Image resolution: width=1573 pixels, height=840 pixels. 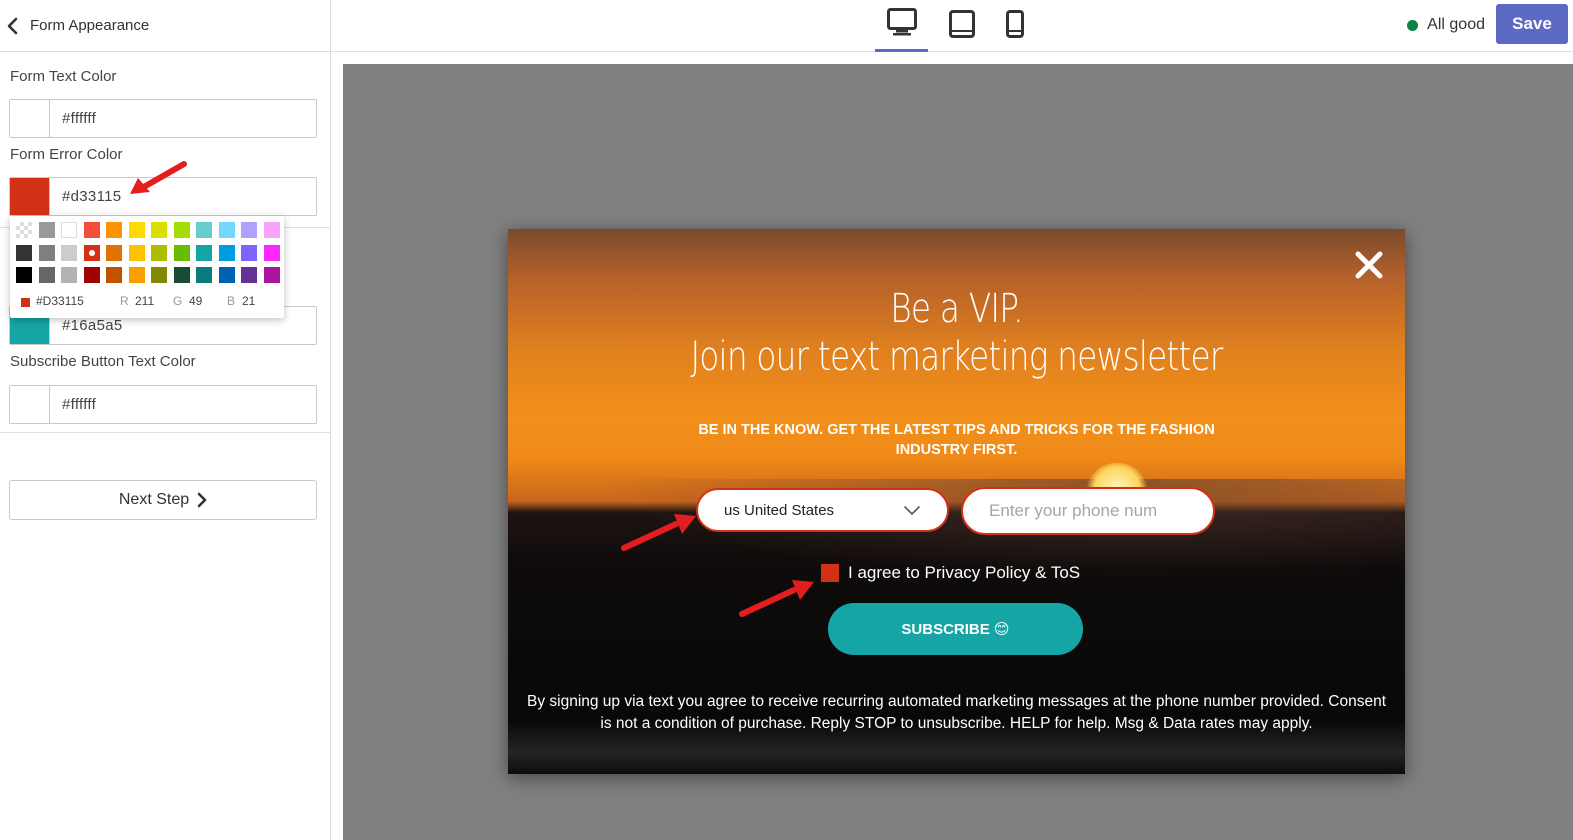 What do you see at coordinates (163, 118) in the screenshot?
I see `form-text-color-field: #ffffff` at bounding box center [163, 118].